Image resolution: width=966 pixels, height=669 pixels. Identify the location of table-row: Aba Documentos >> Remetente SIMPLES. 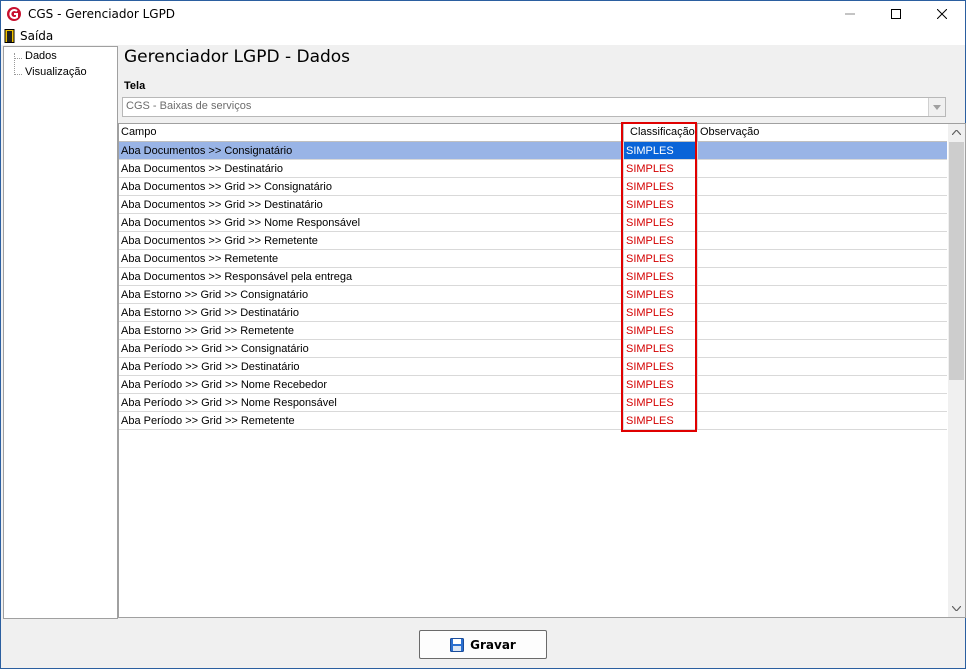
(533, 259).